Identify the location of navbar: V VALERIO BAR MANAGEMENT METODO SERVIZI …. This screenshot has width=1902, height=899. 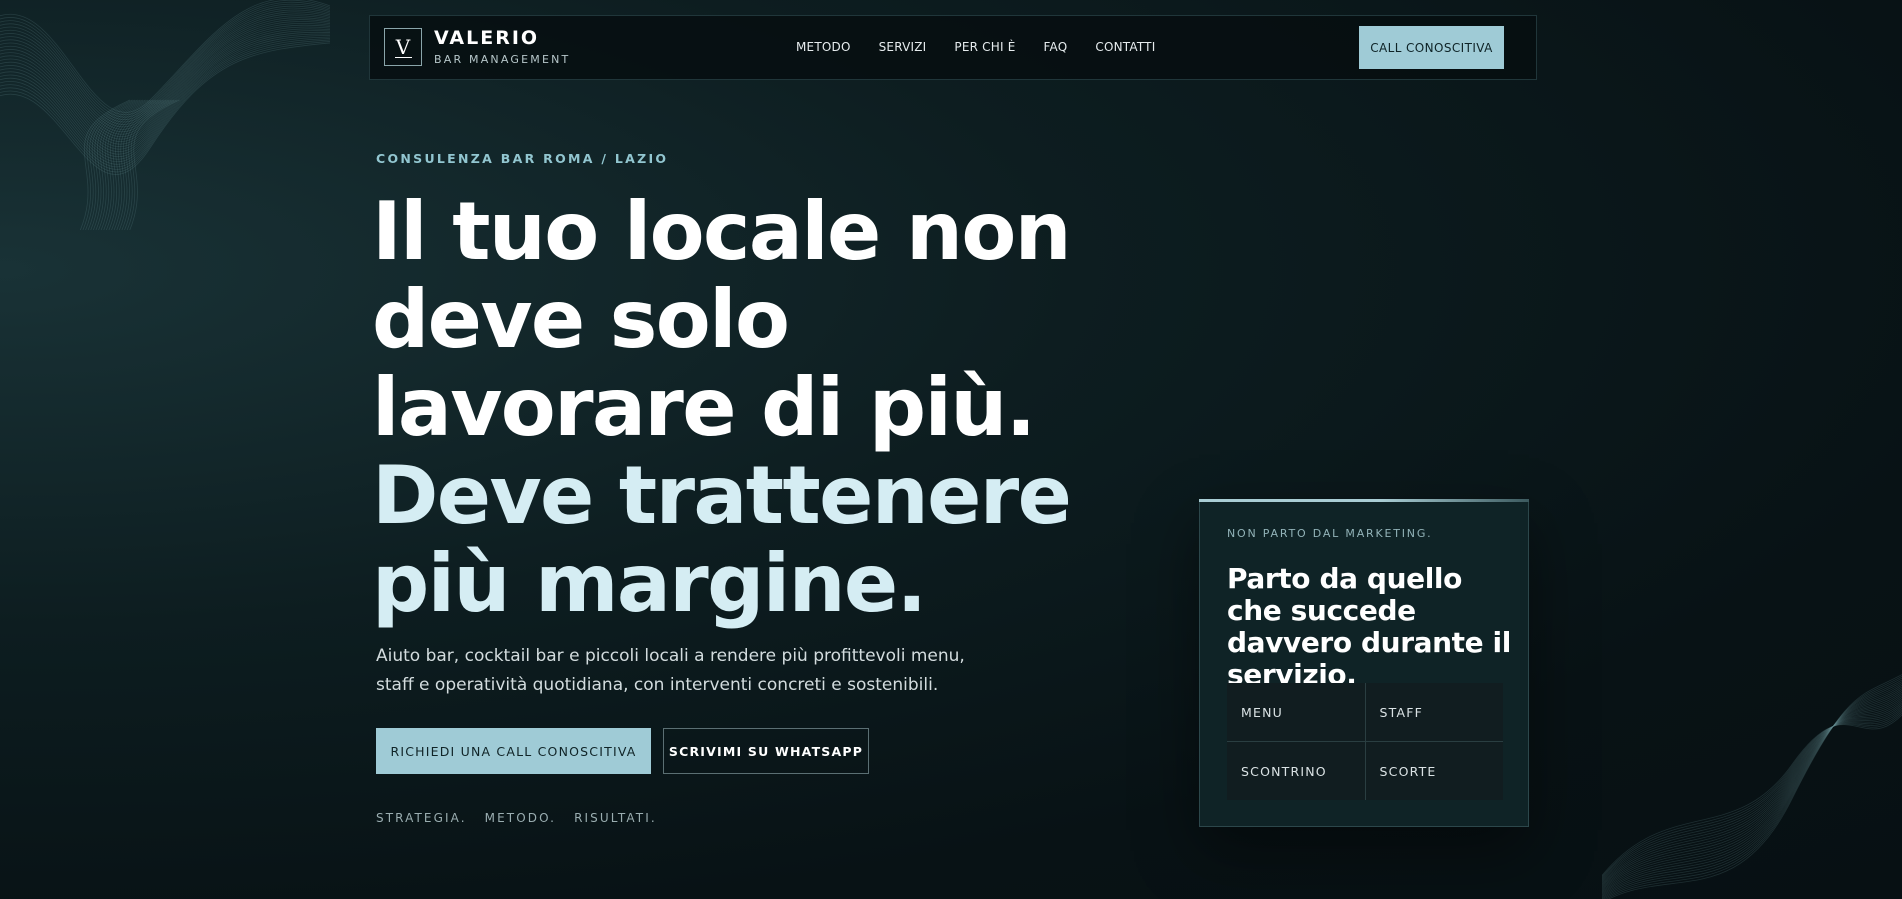
(953, 47).